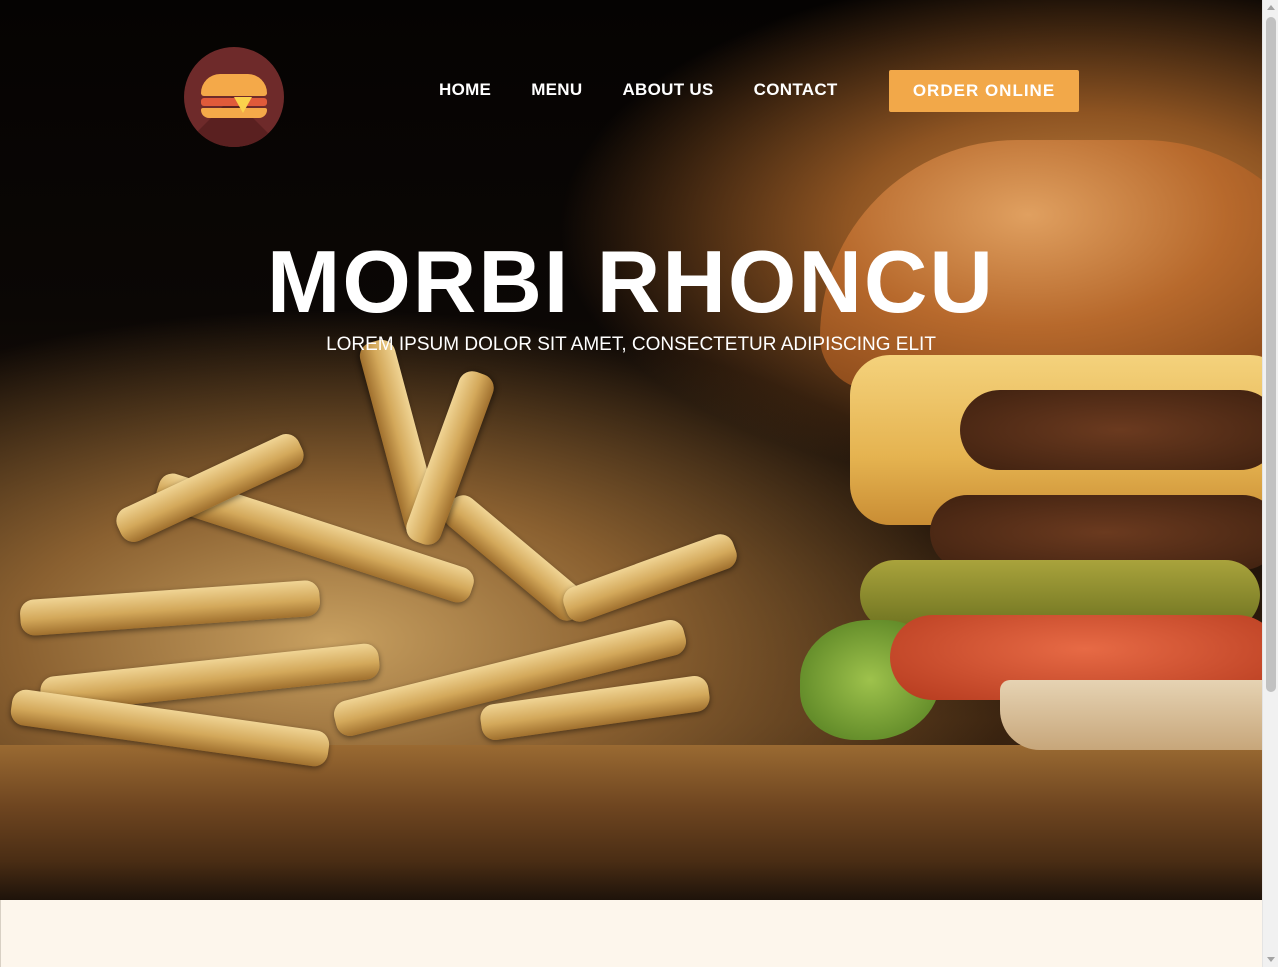  Describe the element at coordinates (1271, 354) in the screenshot. I see `scrollbar-thumb` at that location.